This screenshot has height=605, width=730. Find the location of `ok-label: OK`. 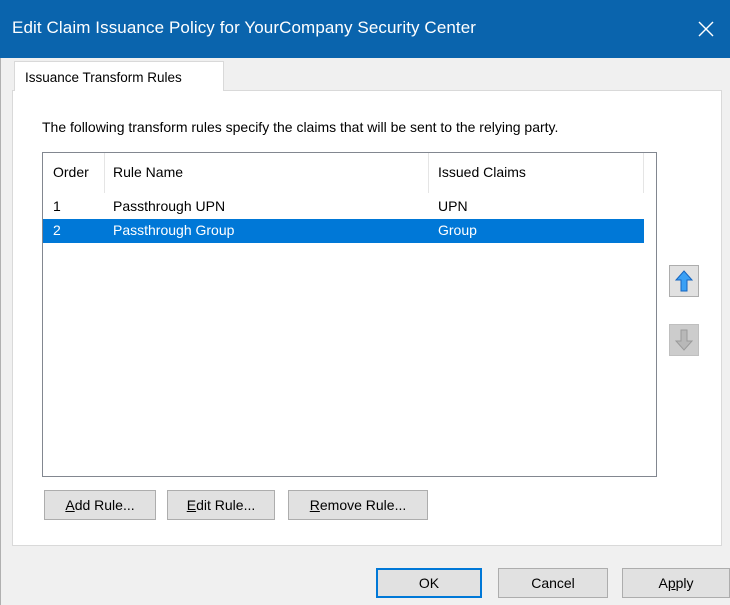

ok-label: OK is located at coordinates (429, 583).